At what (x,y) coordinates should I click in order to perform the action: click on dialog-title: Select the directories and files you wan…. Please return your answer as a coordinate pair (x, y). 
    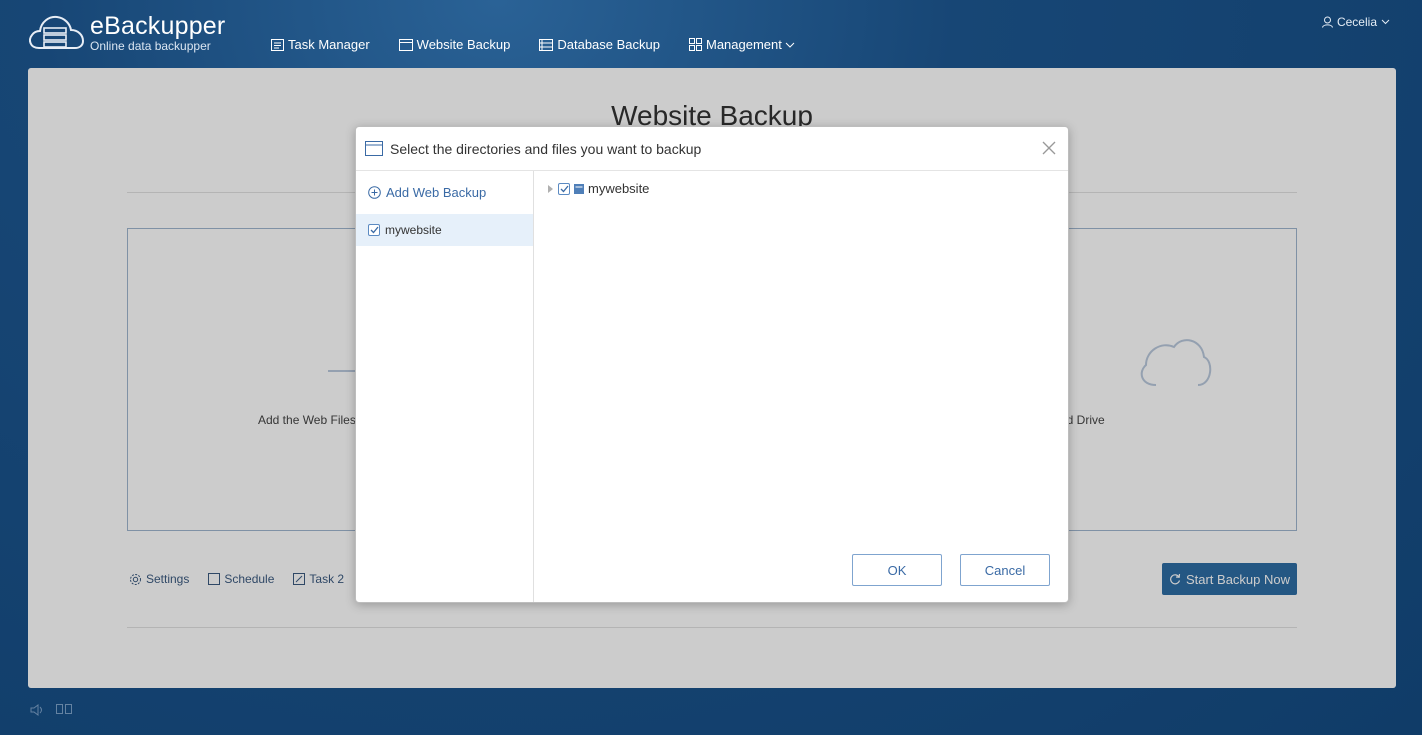
    Looking at the image, I should click on (546, 148).